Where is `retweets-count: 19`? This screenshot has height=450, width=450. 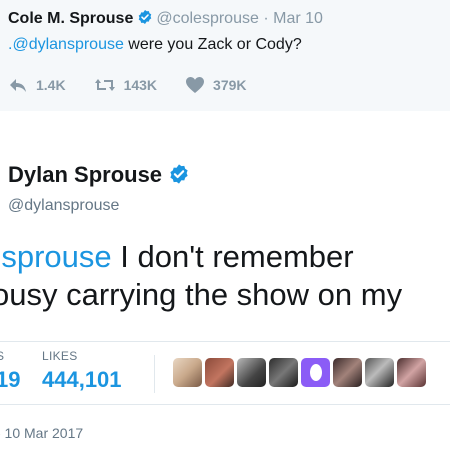 retweets-count: 19 is located at coordinates (10, 380).